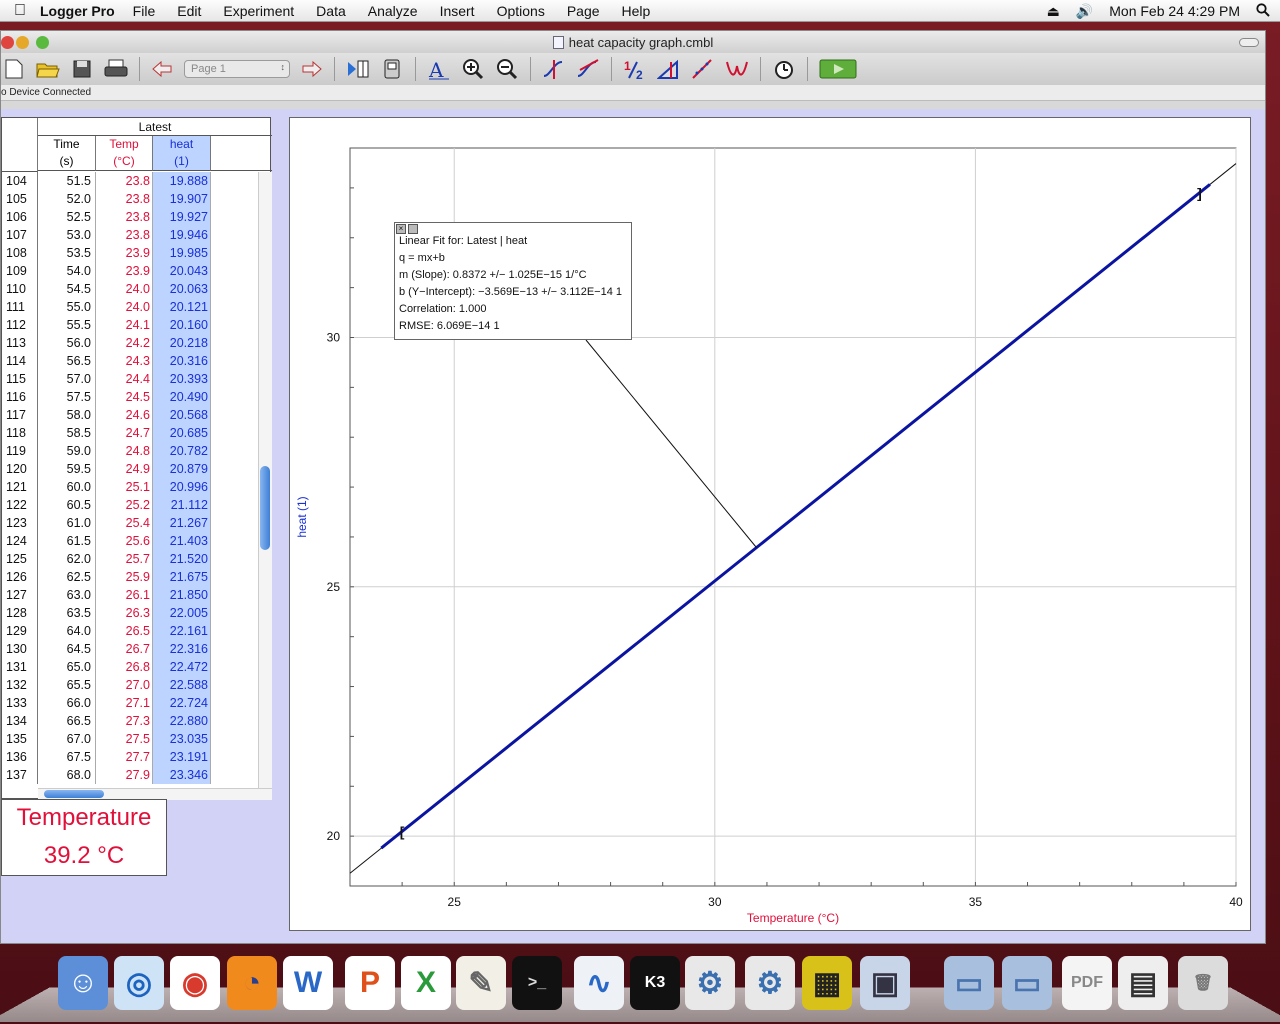 This screenshot has width=1280, height=1024. Describe the element at coordinates (124, 487) in the screenshot. I see `cell-temp: 25.1` at that location.